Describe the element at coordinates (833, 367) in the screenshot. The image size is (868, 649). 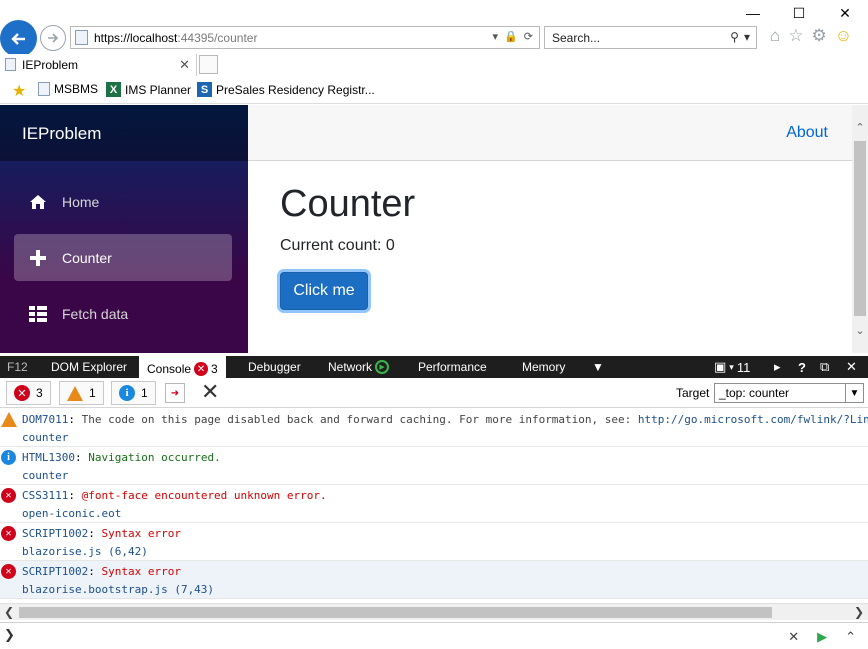
I see `undock-icon: ⧉` at that location.